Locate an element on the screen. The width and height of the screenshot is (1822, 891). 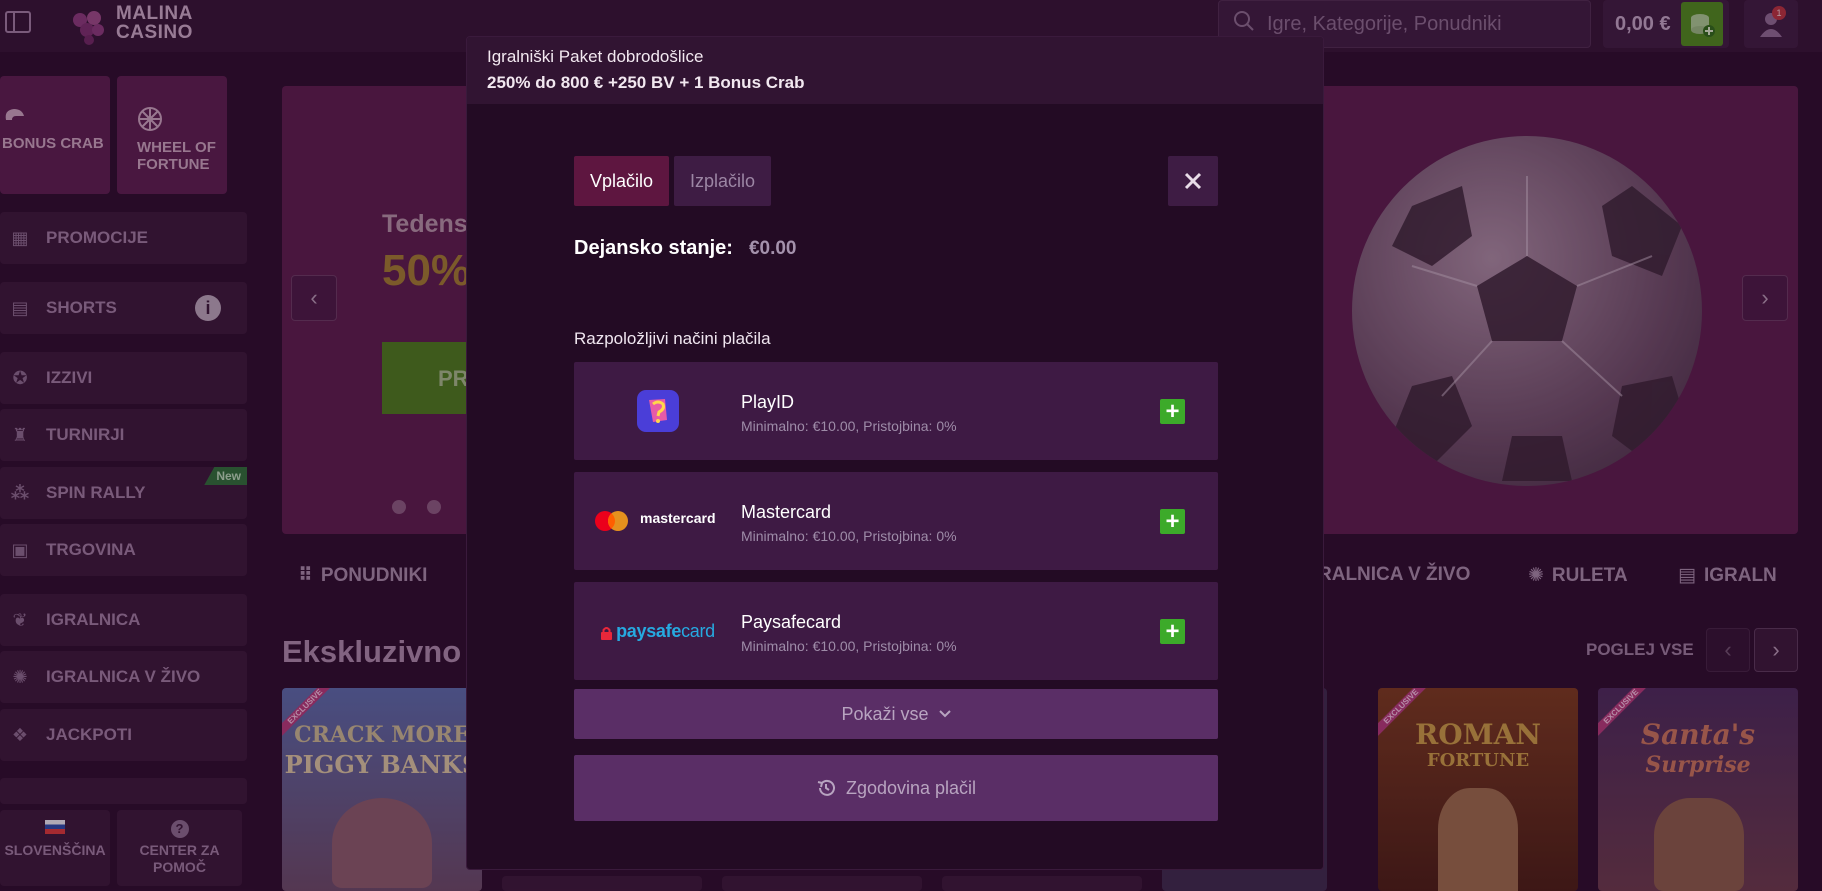
mastercard-wordmark: mastercard is located at coordinates (678, 518).